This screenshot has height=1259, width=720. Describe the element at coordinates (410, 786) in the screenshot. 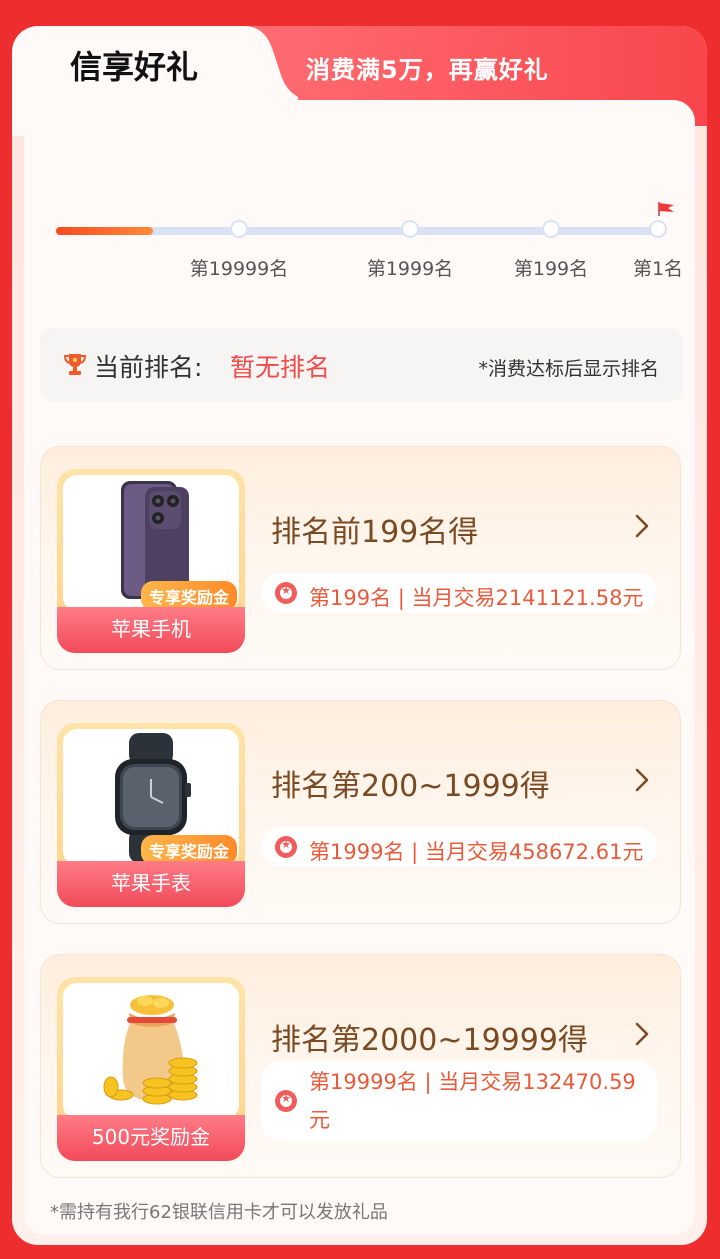

I see `reward-title: 排名第200~1999得` at that location.